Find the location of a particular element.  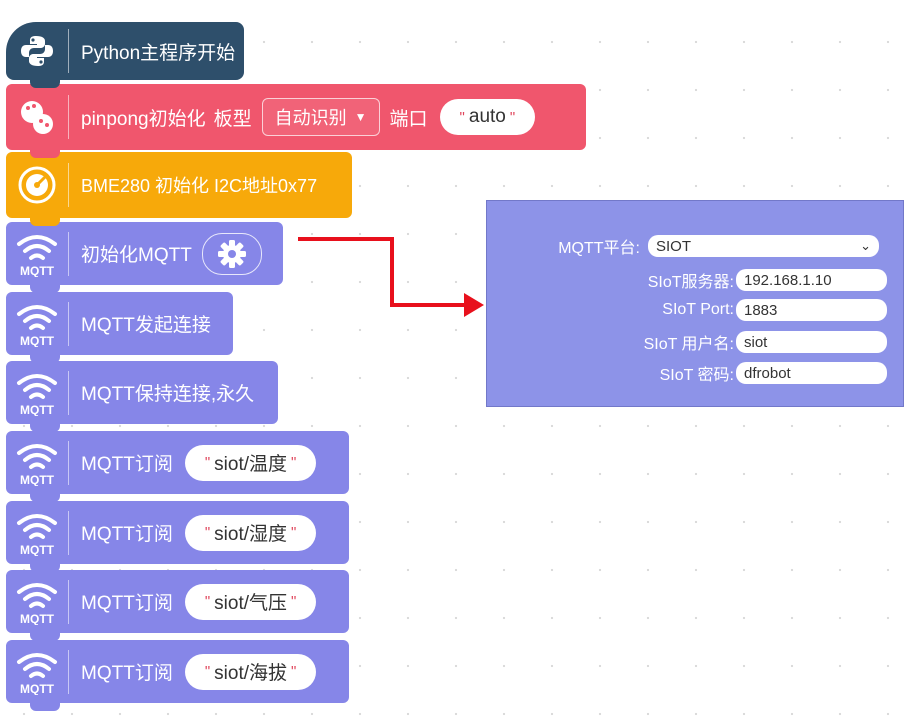

server-label: SIoT服务器: is located at coordinates (690, 282).